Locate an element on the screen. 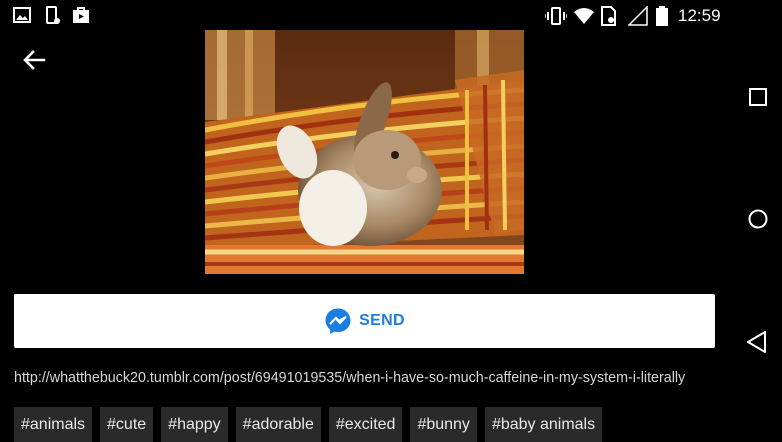 Image resolution: width=782 pixels, height=442 pixels. messenger-icon is located at coordinates (338, 321).